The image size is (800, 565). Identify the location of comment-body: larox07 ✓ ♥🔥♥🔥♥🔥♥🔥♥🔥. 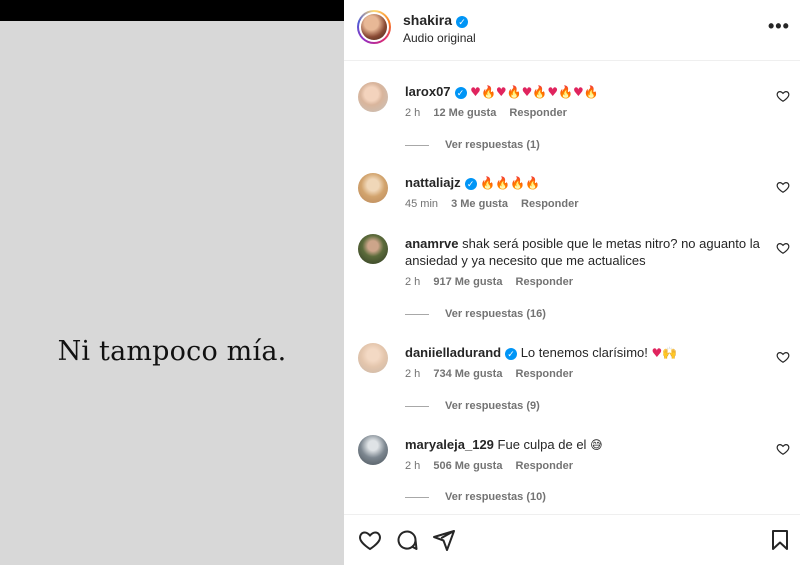
(589, 92).